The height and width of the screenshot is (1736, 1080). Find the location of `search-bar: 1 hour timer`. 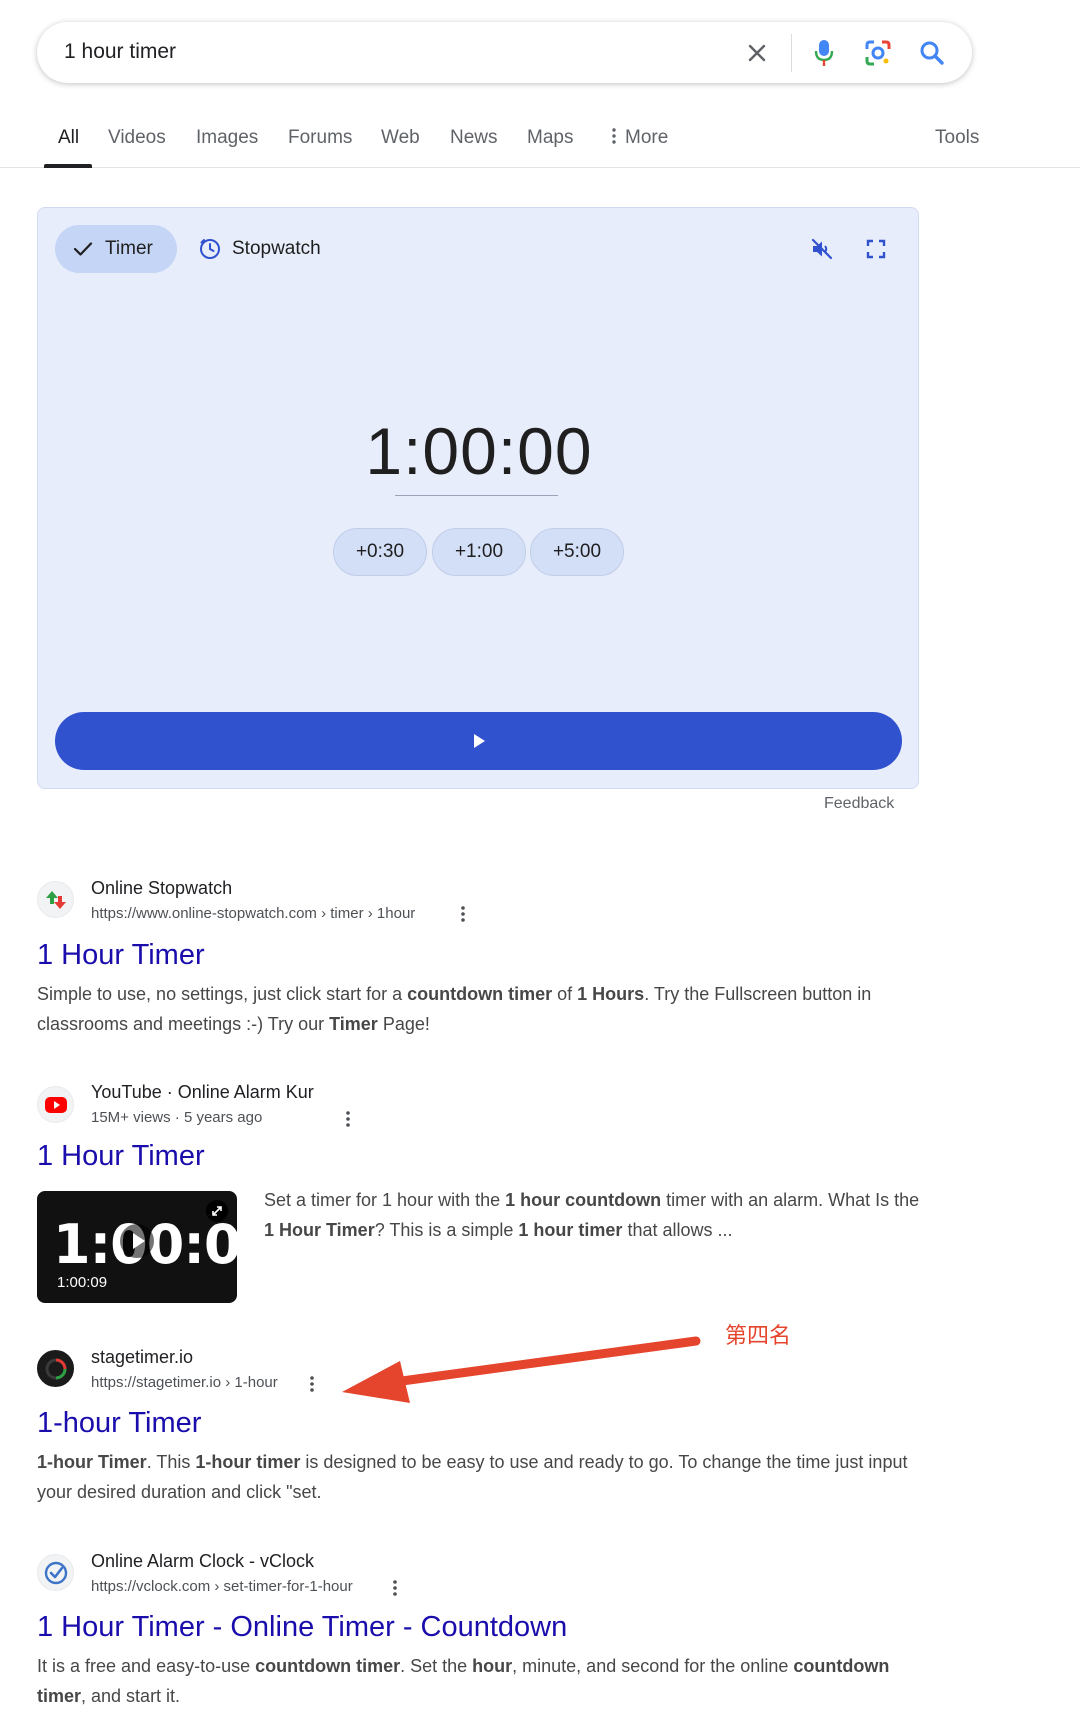

search-bar: 1 hour timer is located at coordinates (504, 52).